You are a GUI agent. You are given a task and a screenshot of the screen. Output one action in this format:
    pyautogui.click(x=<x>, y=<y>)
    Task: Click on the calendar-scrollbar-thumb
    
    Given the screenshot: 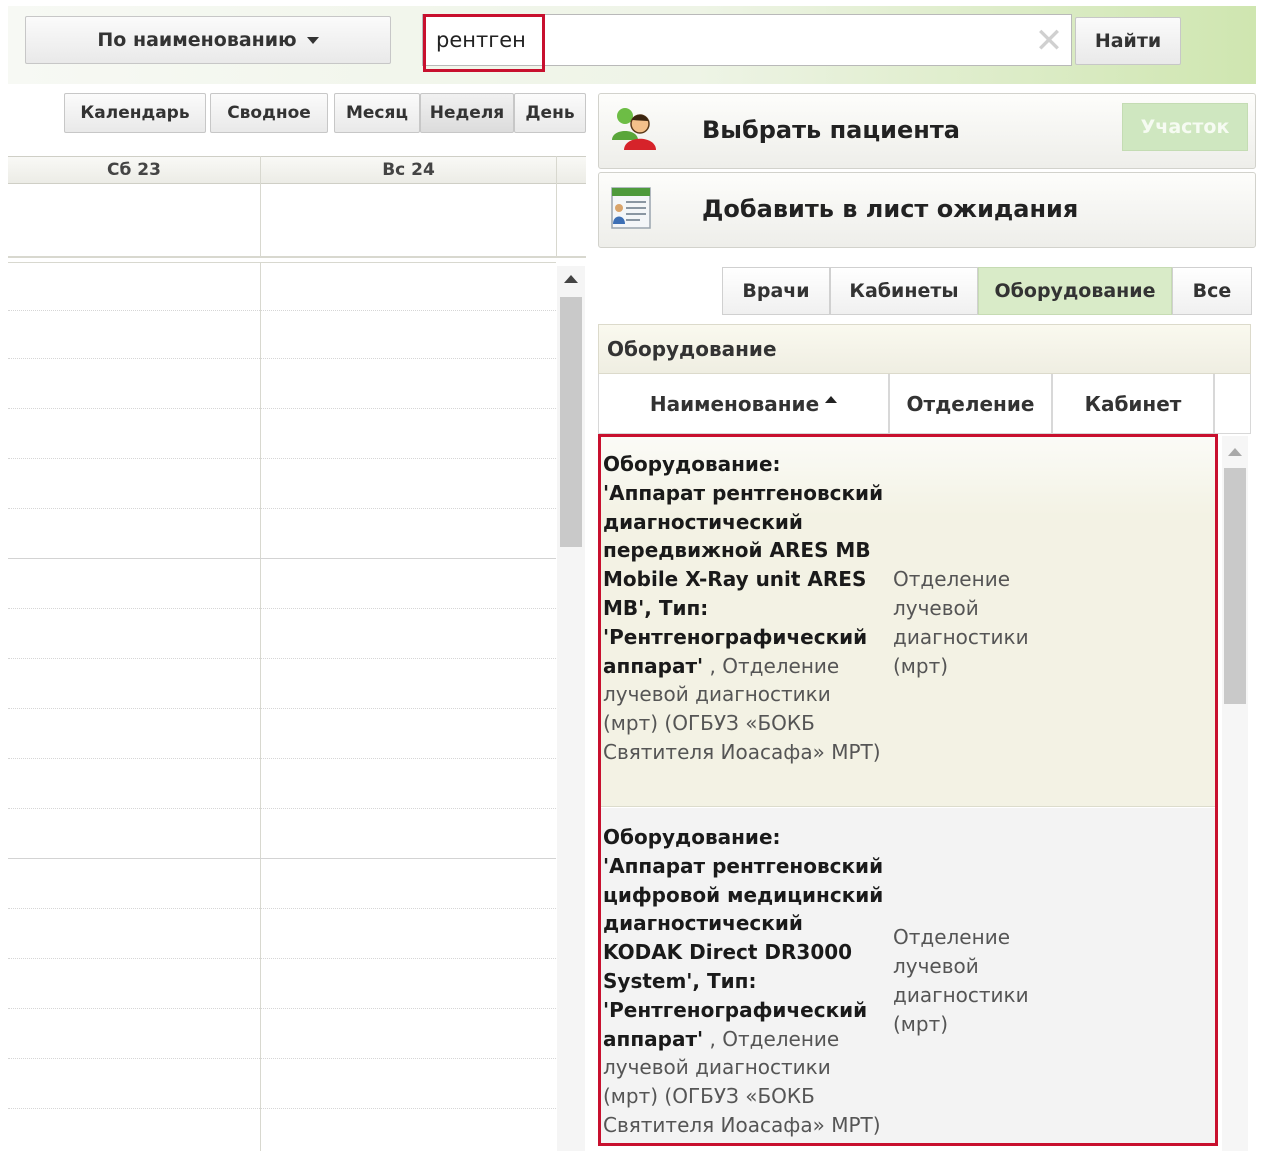 What is the action you would take?
    pyautogui.click(x=571, y=422)
    